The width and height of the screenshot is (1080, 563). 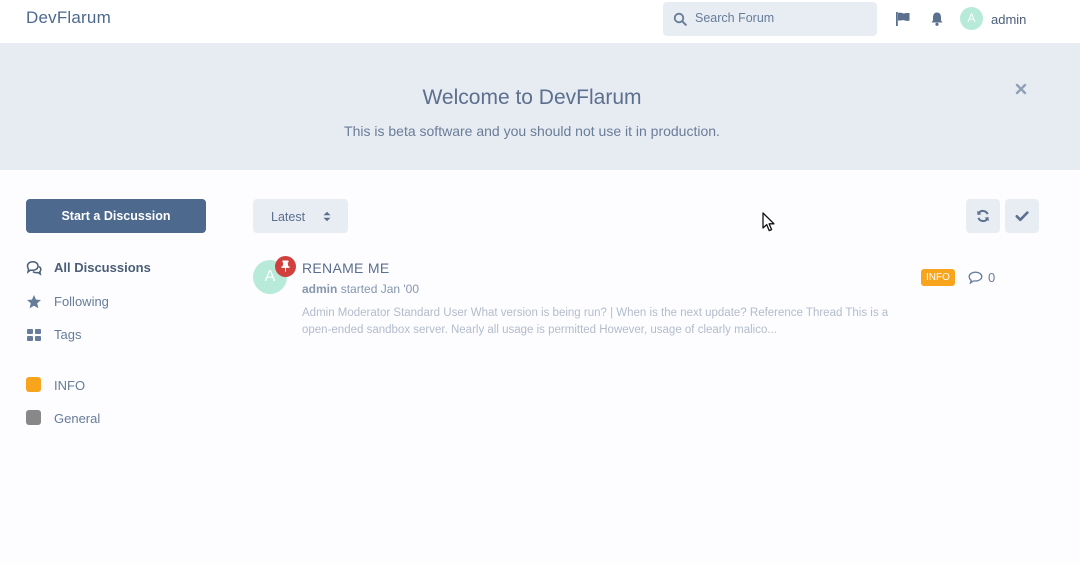 I want to click on mark-all-read-button, so click(x=1022, y=216).